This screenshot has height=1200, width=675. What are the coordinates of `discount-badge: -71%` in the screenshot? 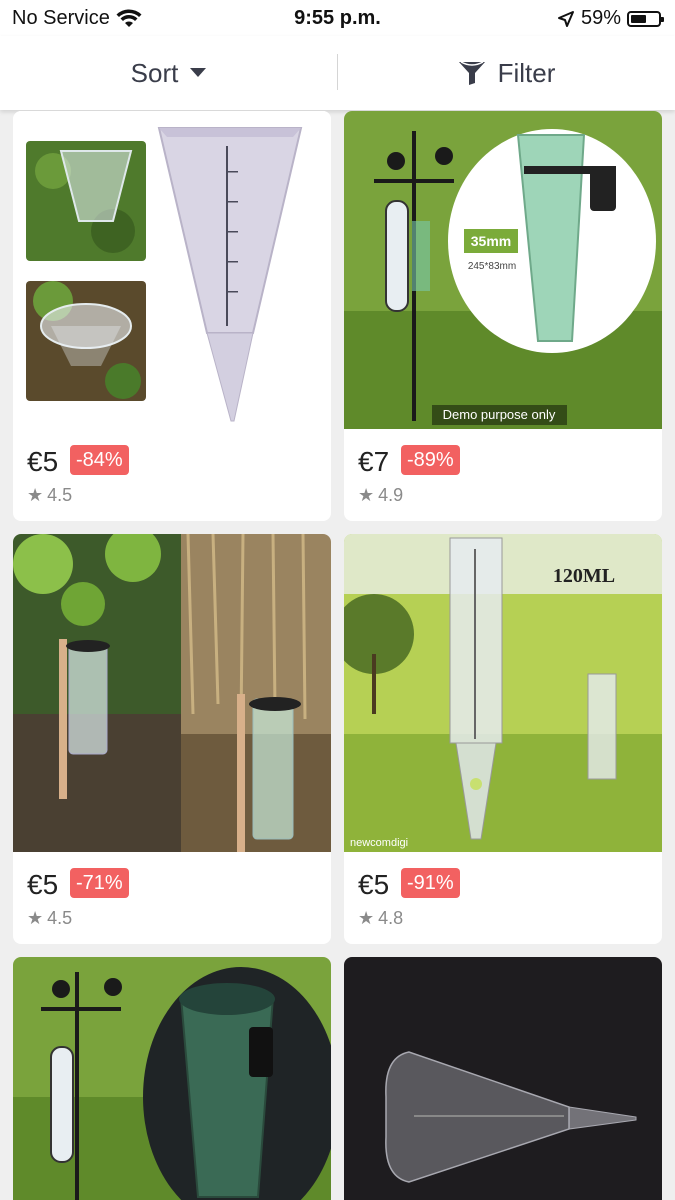 It's located at (99, 883).